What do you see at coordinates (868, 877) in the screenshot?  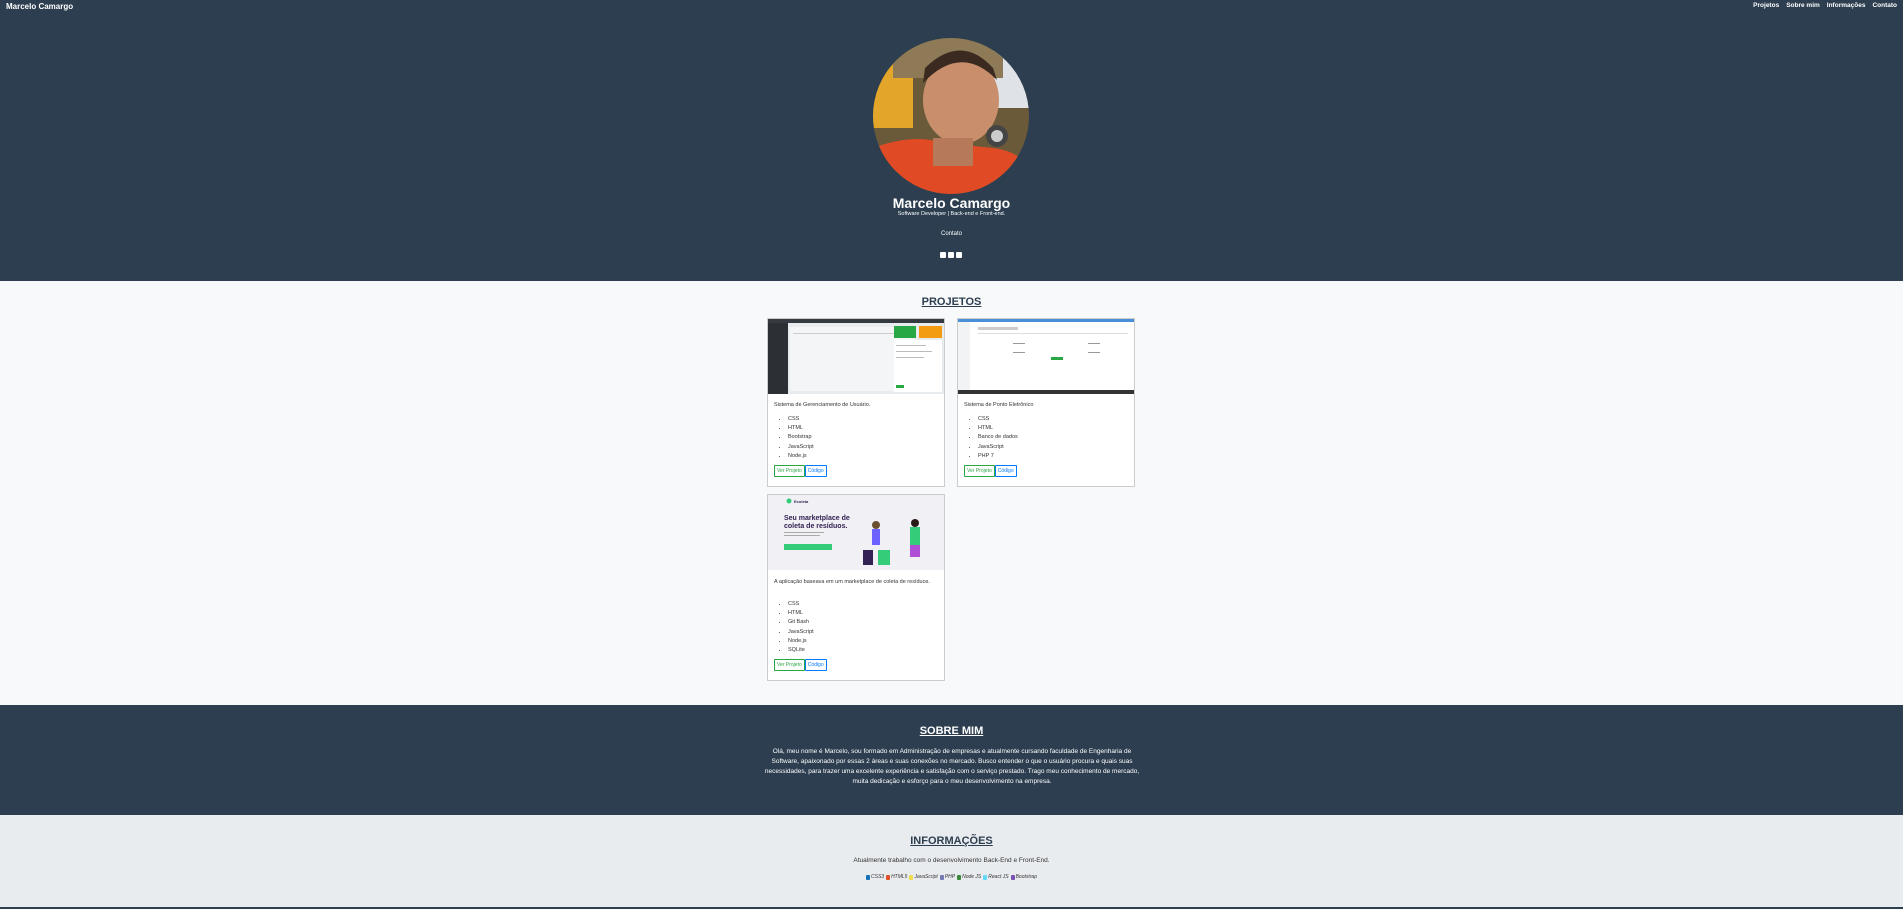 I see `css3-icon` at bounding box center [868, 877].